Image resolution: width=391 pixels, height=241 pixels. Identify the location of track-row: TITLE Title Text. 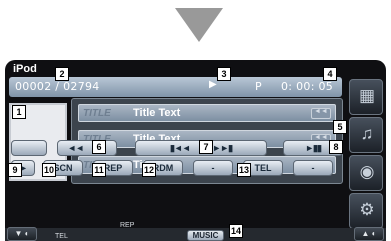
(207, 113).